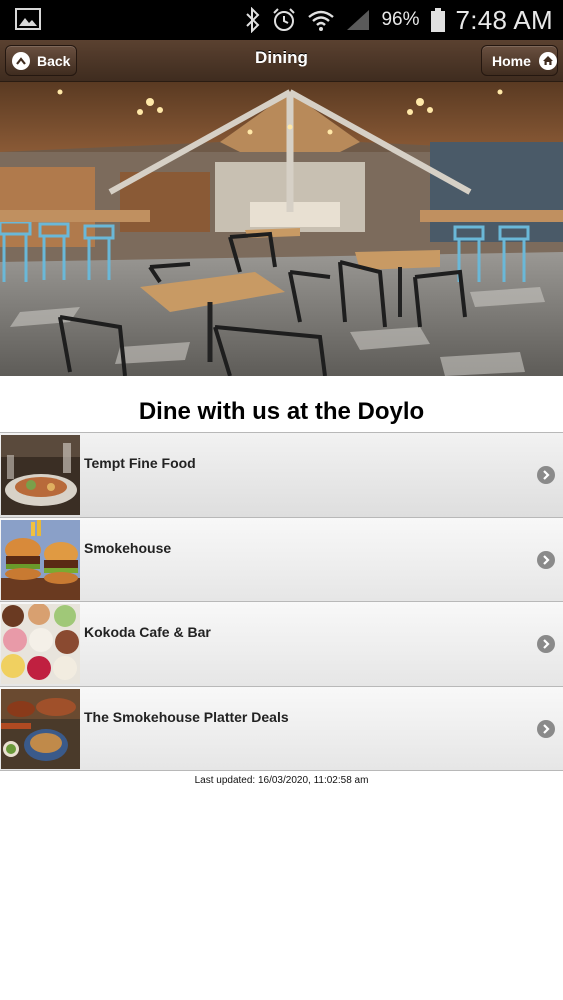 This screenshot has height=1000, width=563. Describe the element at coordinates (504, 19) in the screenshot. I see `clock: 7:48 AM` at that location.